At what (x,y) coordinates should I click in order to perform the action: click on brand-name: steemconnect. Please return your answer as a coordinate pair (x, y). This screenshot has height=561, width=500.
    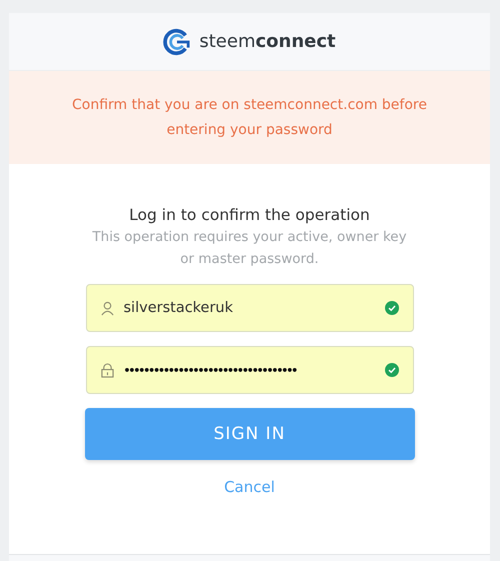
    Looking at the image, I should click on (267, 41).